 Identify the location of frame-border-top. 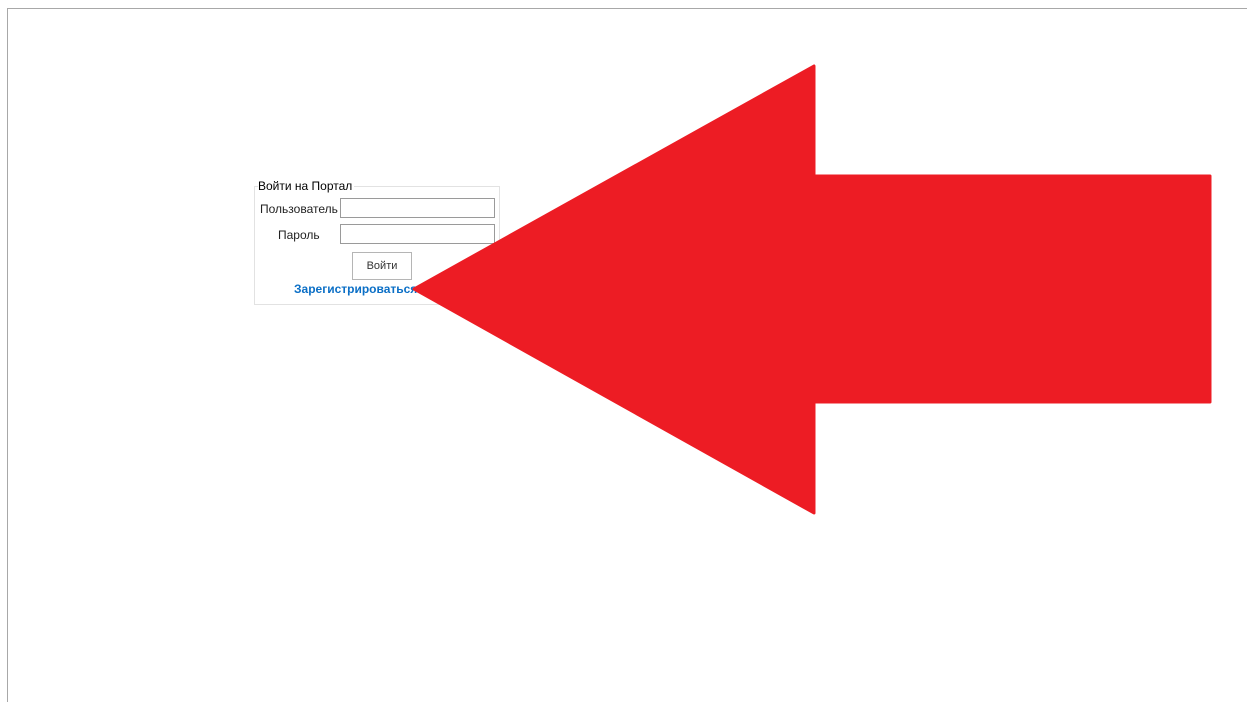
(627, 8).